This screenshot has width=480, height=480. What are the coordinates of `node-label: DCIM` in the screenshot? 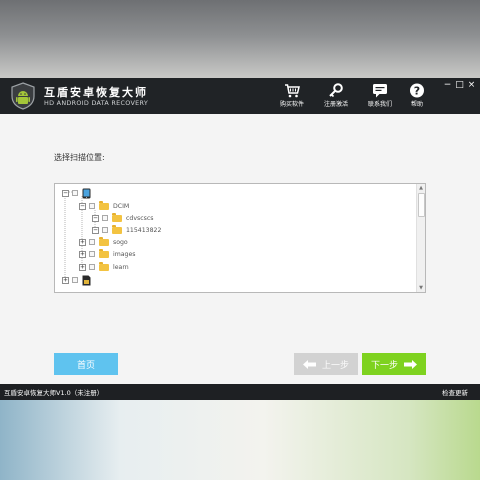 It's located at (121, 206).